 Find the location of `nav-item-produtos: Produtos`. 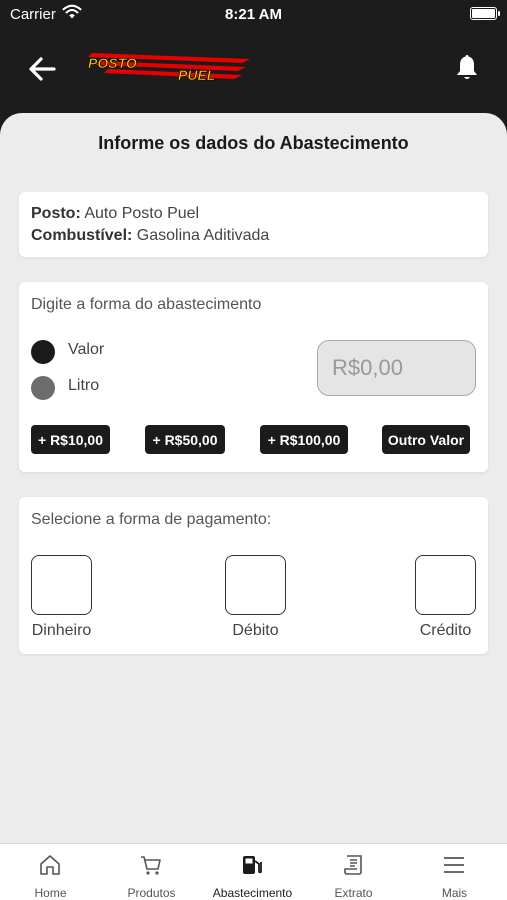

nav-item-produtos: Produtos is located at coordinates (151, 872).